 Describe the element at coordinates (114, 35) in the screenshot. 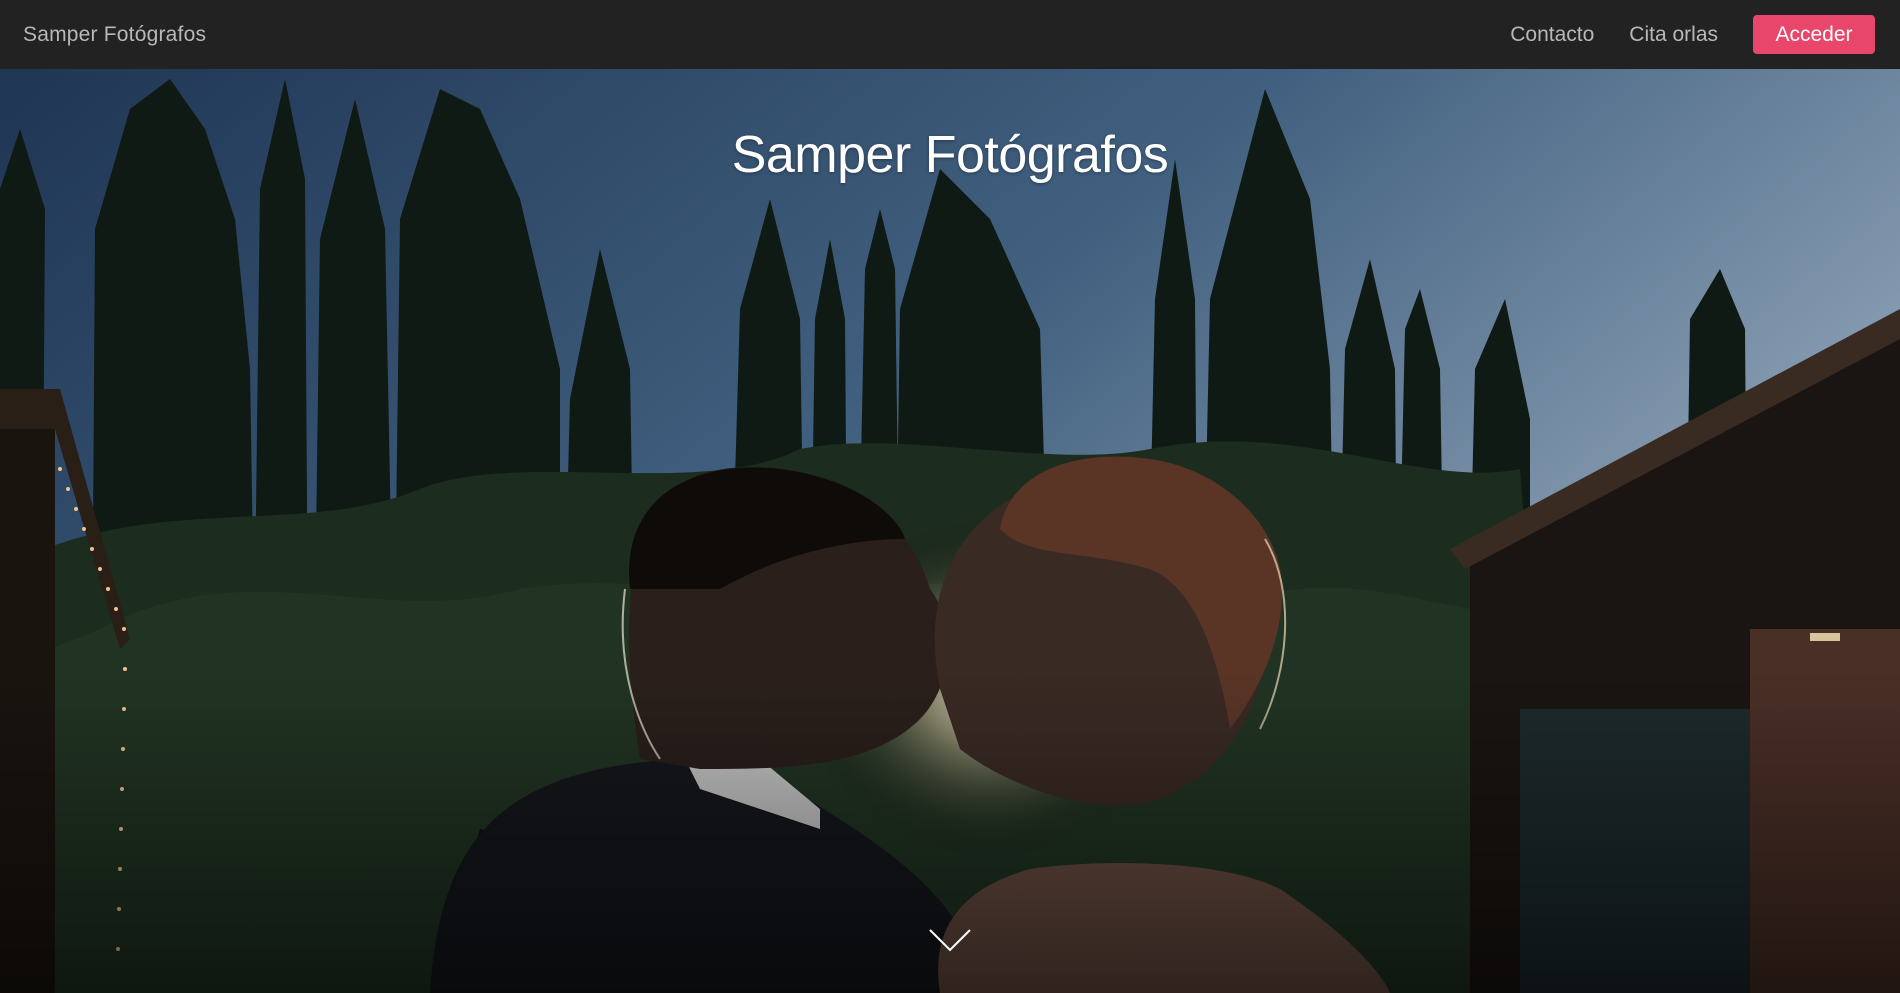

I see `brand-link: Samper Fotógrafos` at that location.